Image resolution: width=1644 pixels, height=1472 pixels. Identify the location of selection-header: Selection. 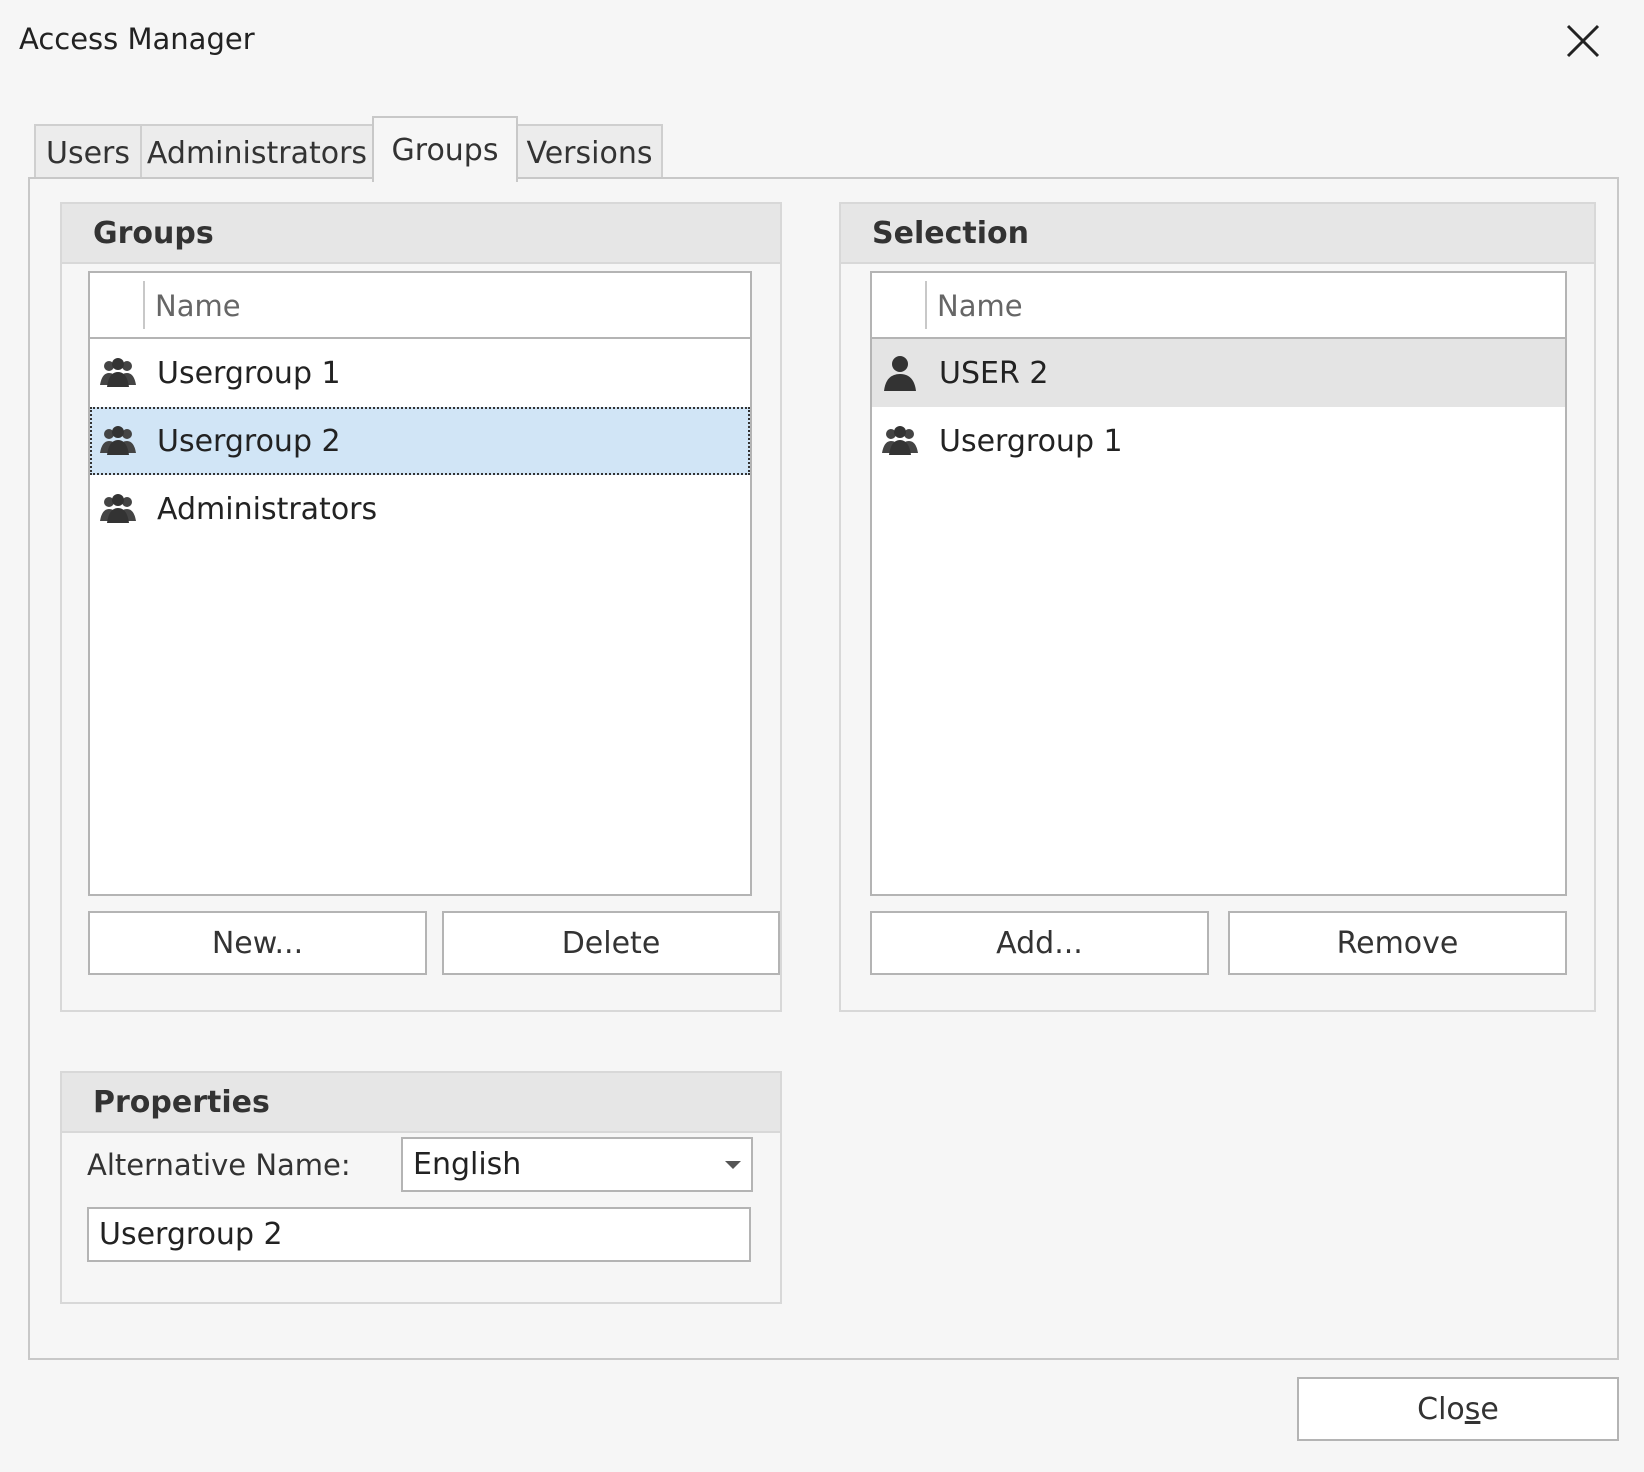
(1217, 234).